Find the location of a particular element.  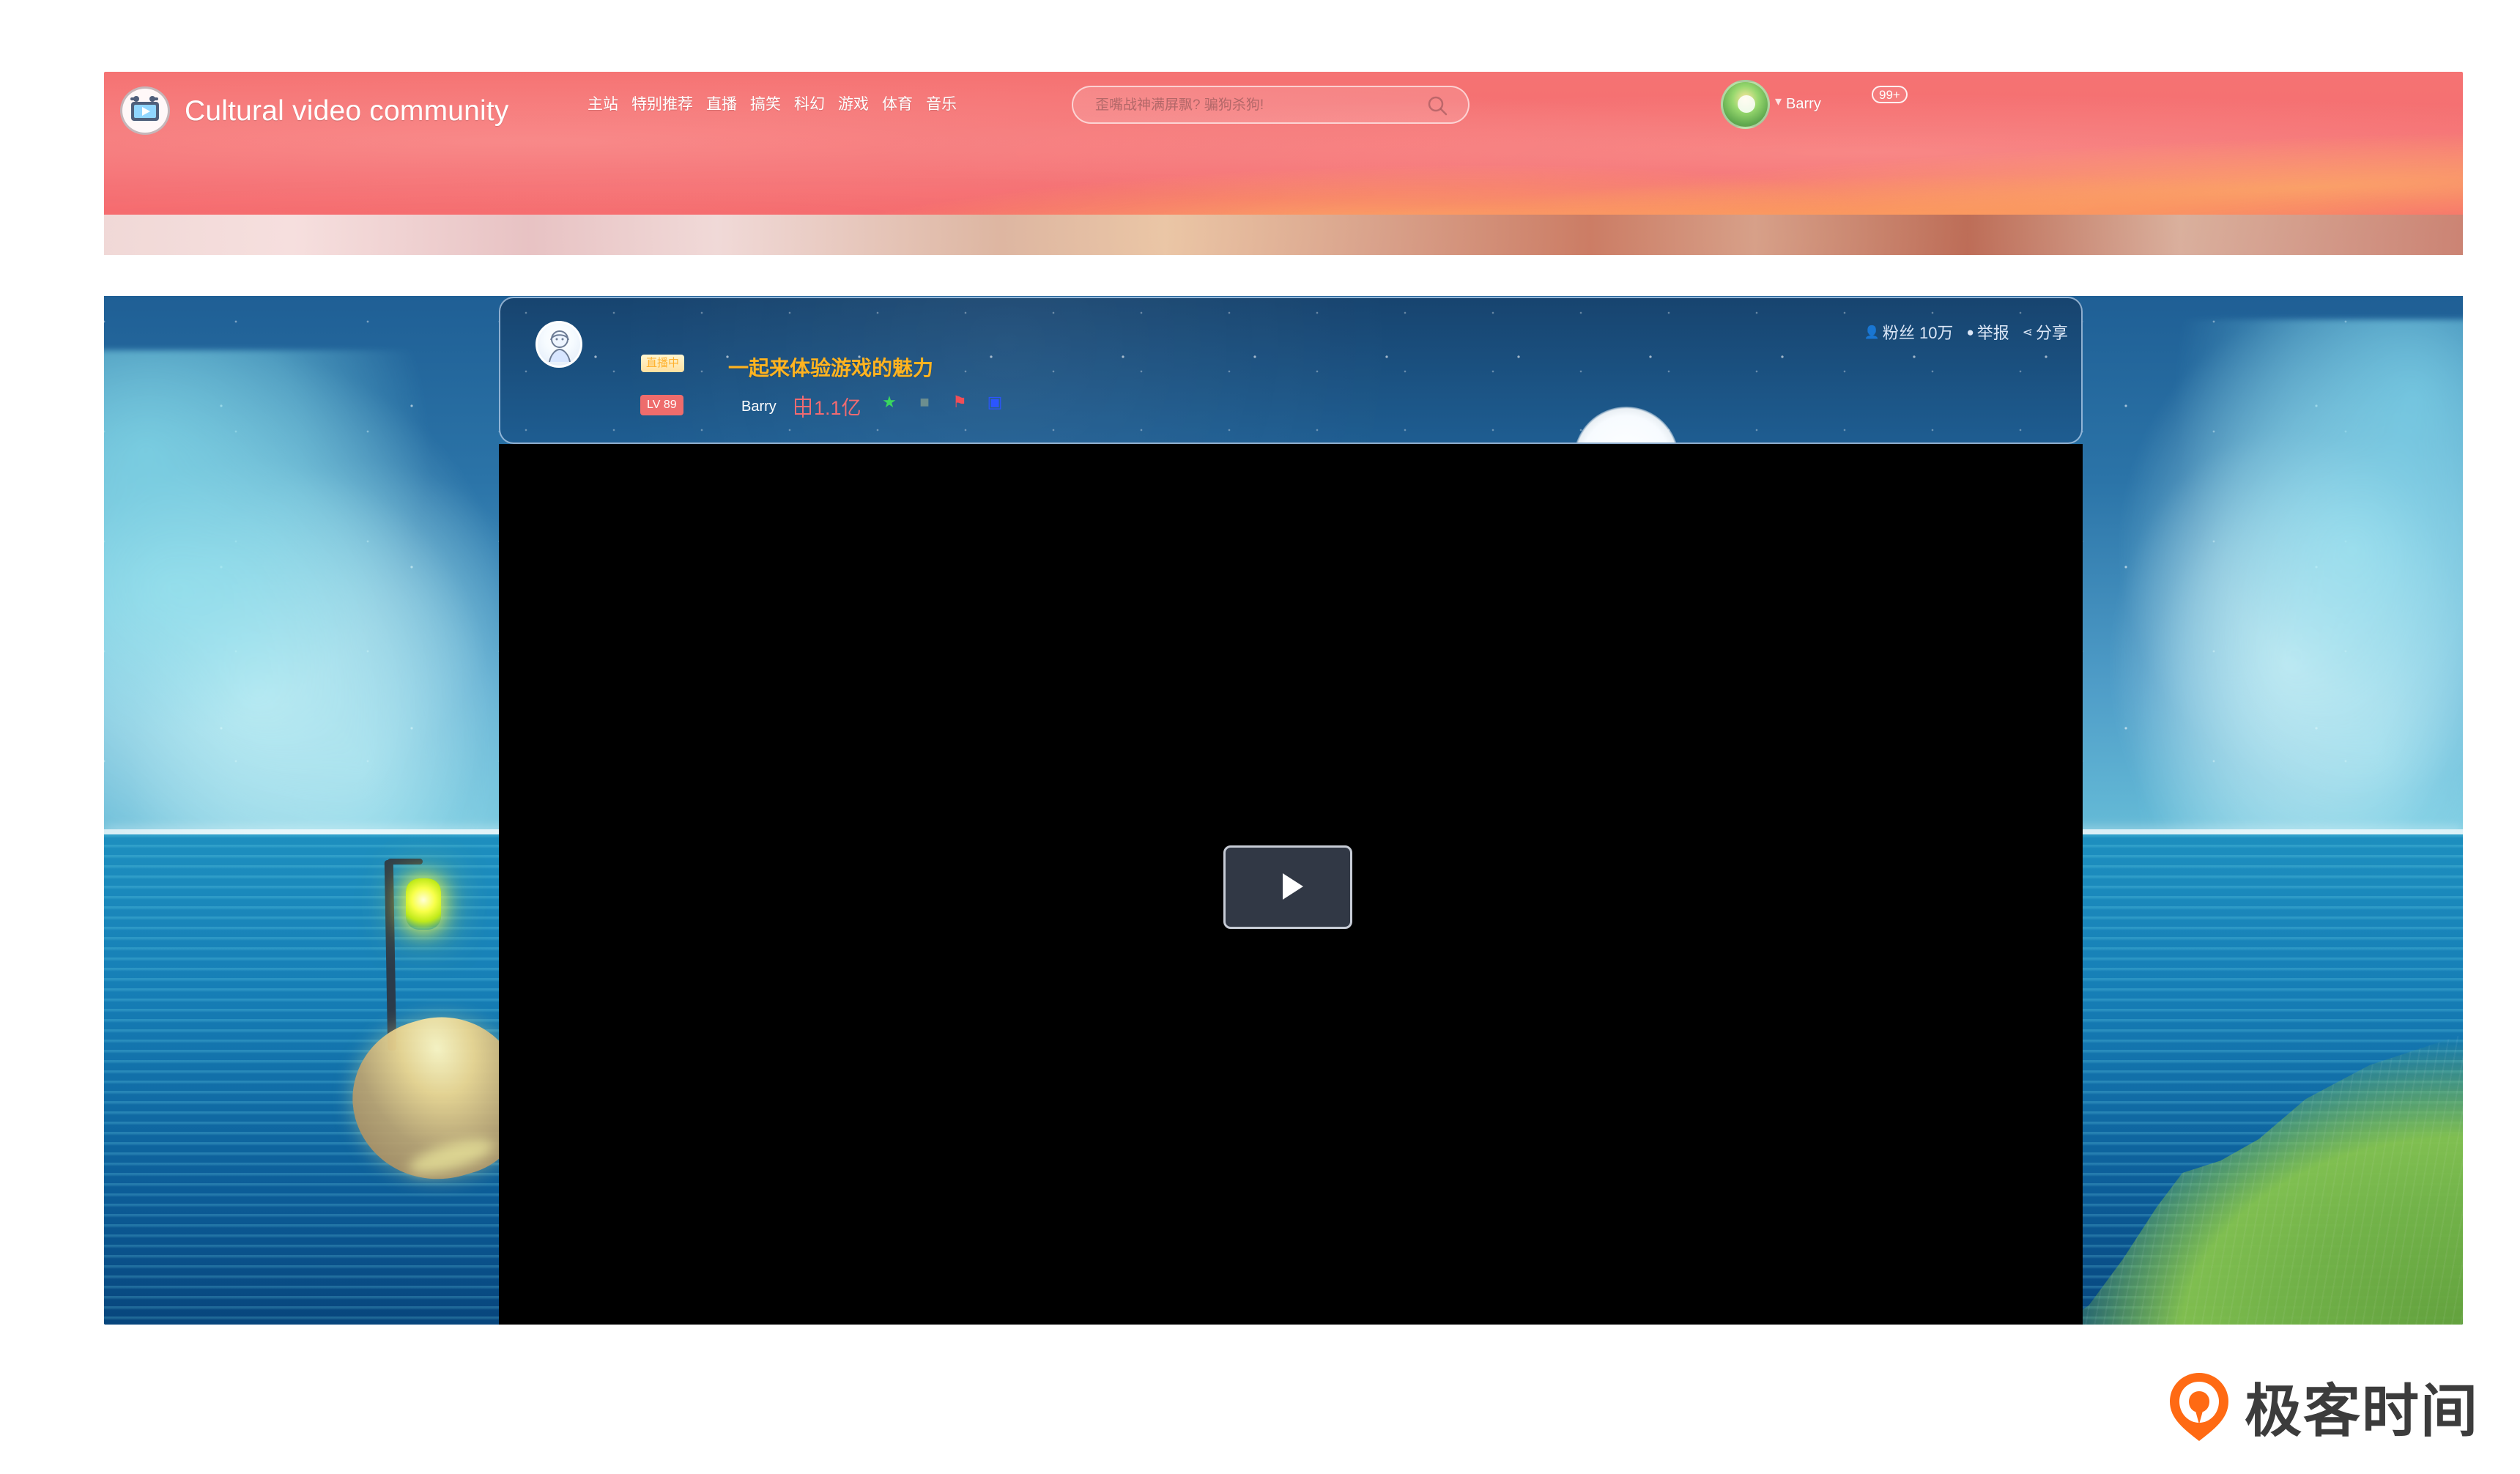

nav-item-featured: 特别推荐 is located at coordinates (662, 104).